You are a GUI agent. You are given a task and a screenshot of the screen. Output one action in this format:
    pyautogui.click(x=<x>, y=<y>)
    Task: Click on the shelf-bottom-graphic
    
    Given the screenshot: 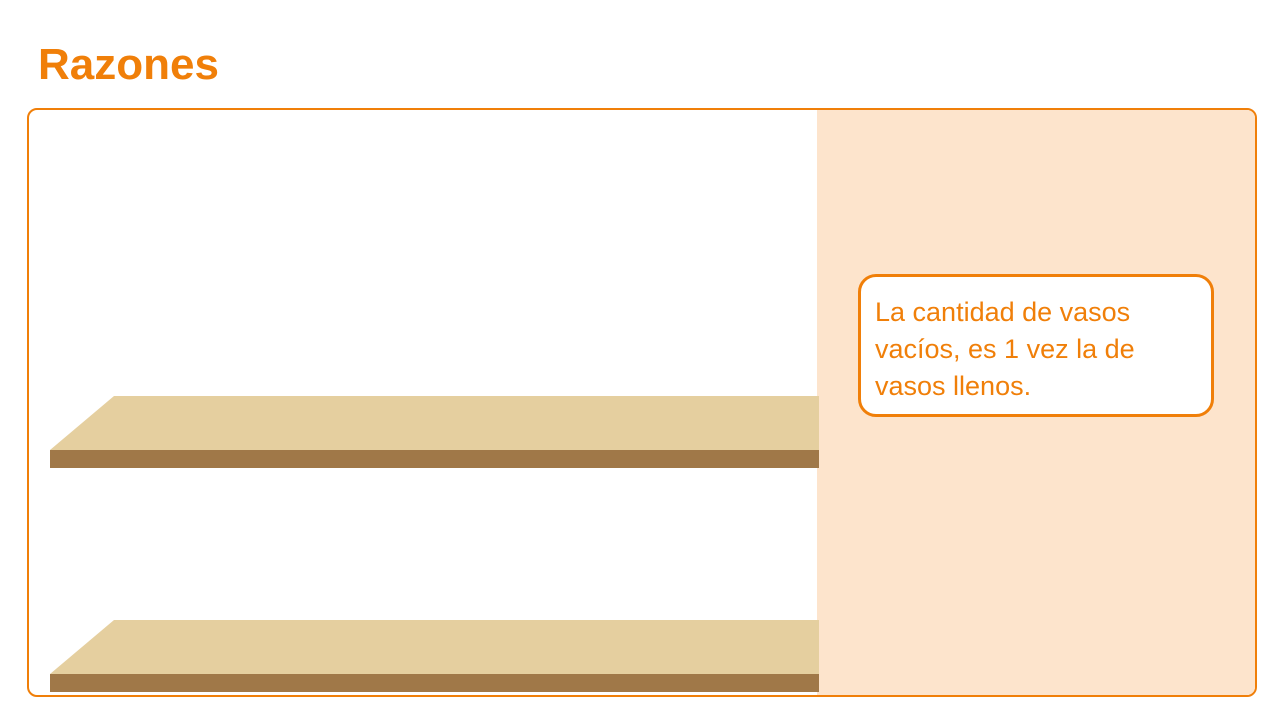 What is the action you would take?
    pyautogui.click(x=434, y=656)
    